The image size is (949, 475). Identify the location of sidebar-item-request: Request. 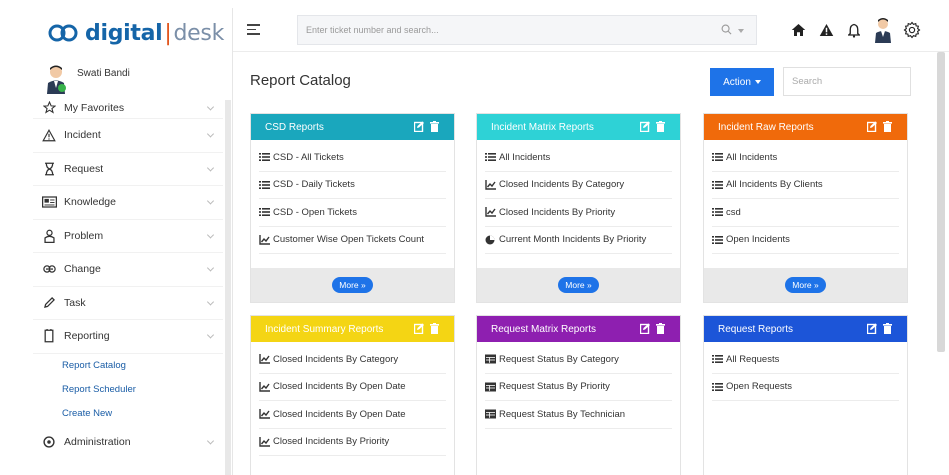
(128, 169).